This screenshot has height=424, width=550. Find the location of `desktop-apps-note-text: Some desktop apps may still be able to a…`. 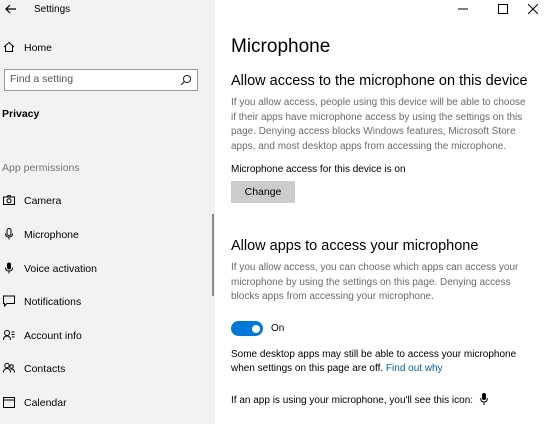

desktop-apps-note-text: Some desktop apps may still be able to a… is located at coordinates (374, 361).